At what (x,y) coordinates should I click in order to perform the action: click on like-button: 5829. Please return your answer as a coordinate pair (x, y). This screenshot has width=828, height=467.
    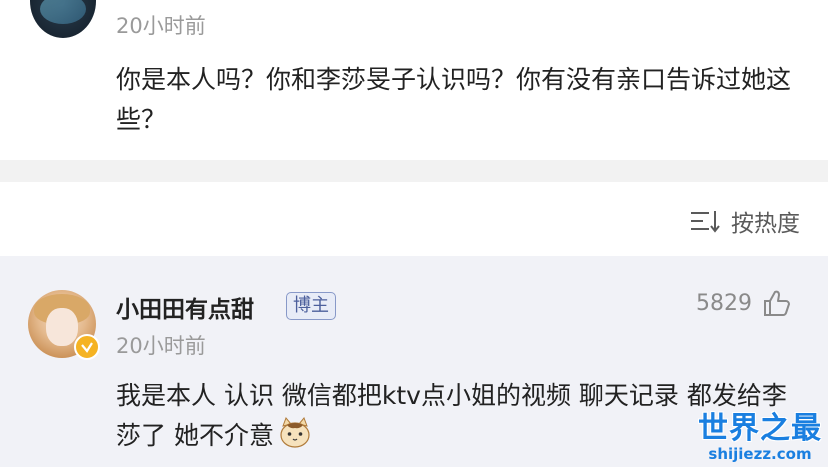
    Looking at the image, I should click on (744, 303).